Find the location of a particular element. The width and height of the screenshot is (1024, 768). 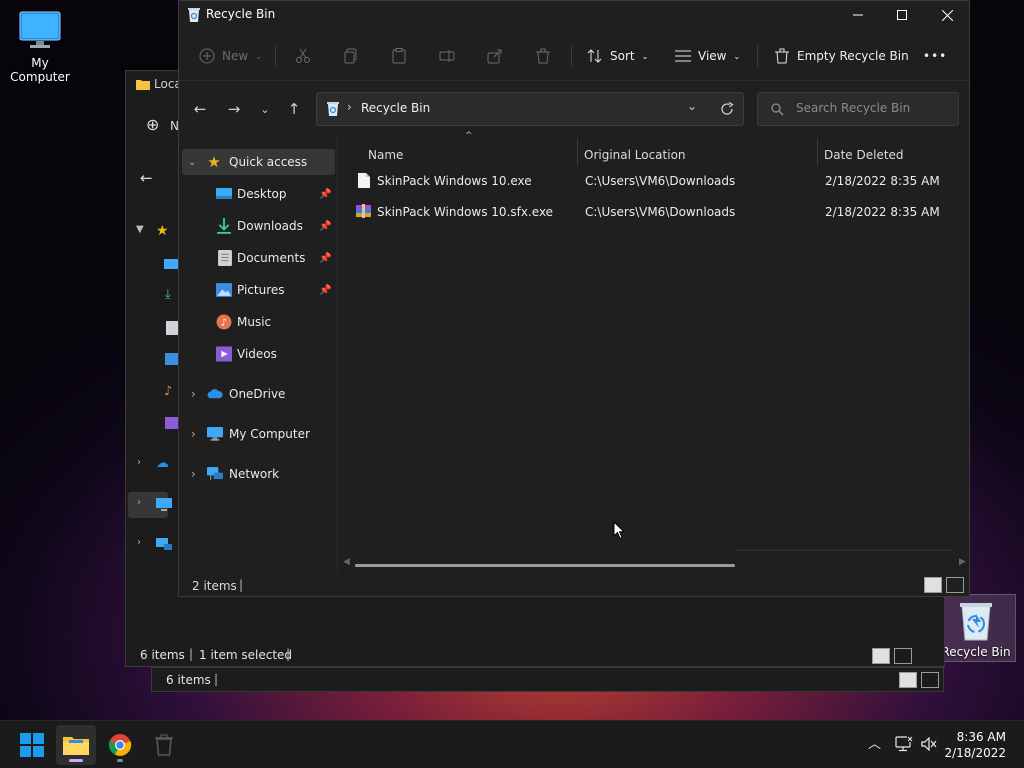

taskbar-chrome is located at coordinates (120, 745).